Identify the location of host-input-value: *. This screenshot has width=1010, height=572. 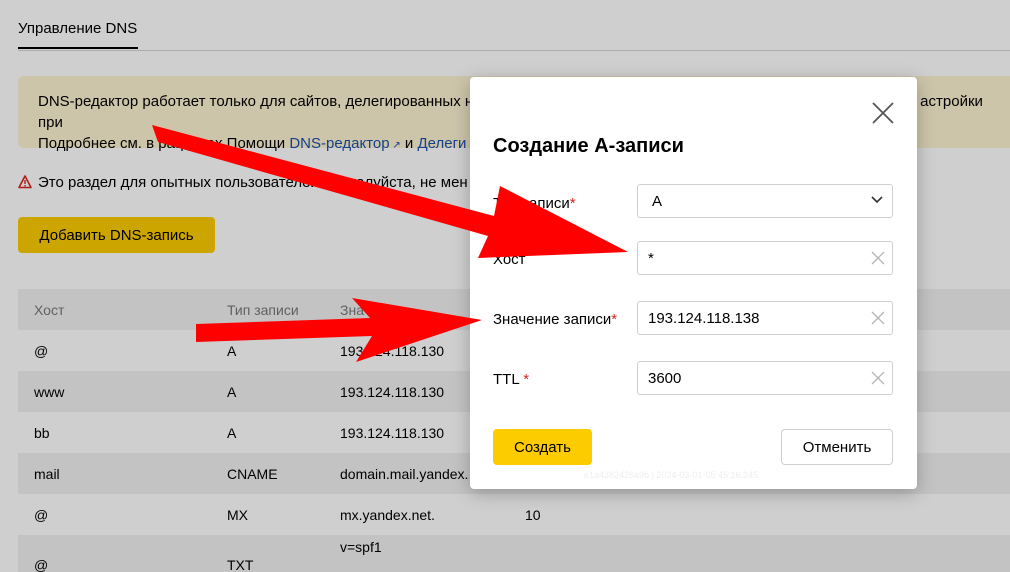
(651, 258).